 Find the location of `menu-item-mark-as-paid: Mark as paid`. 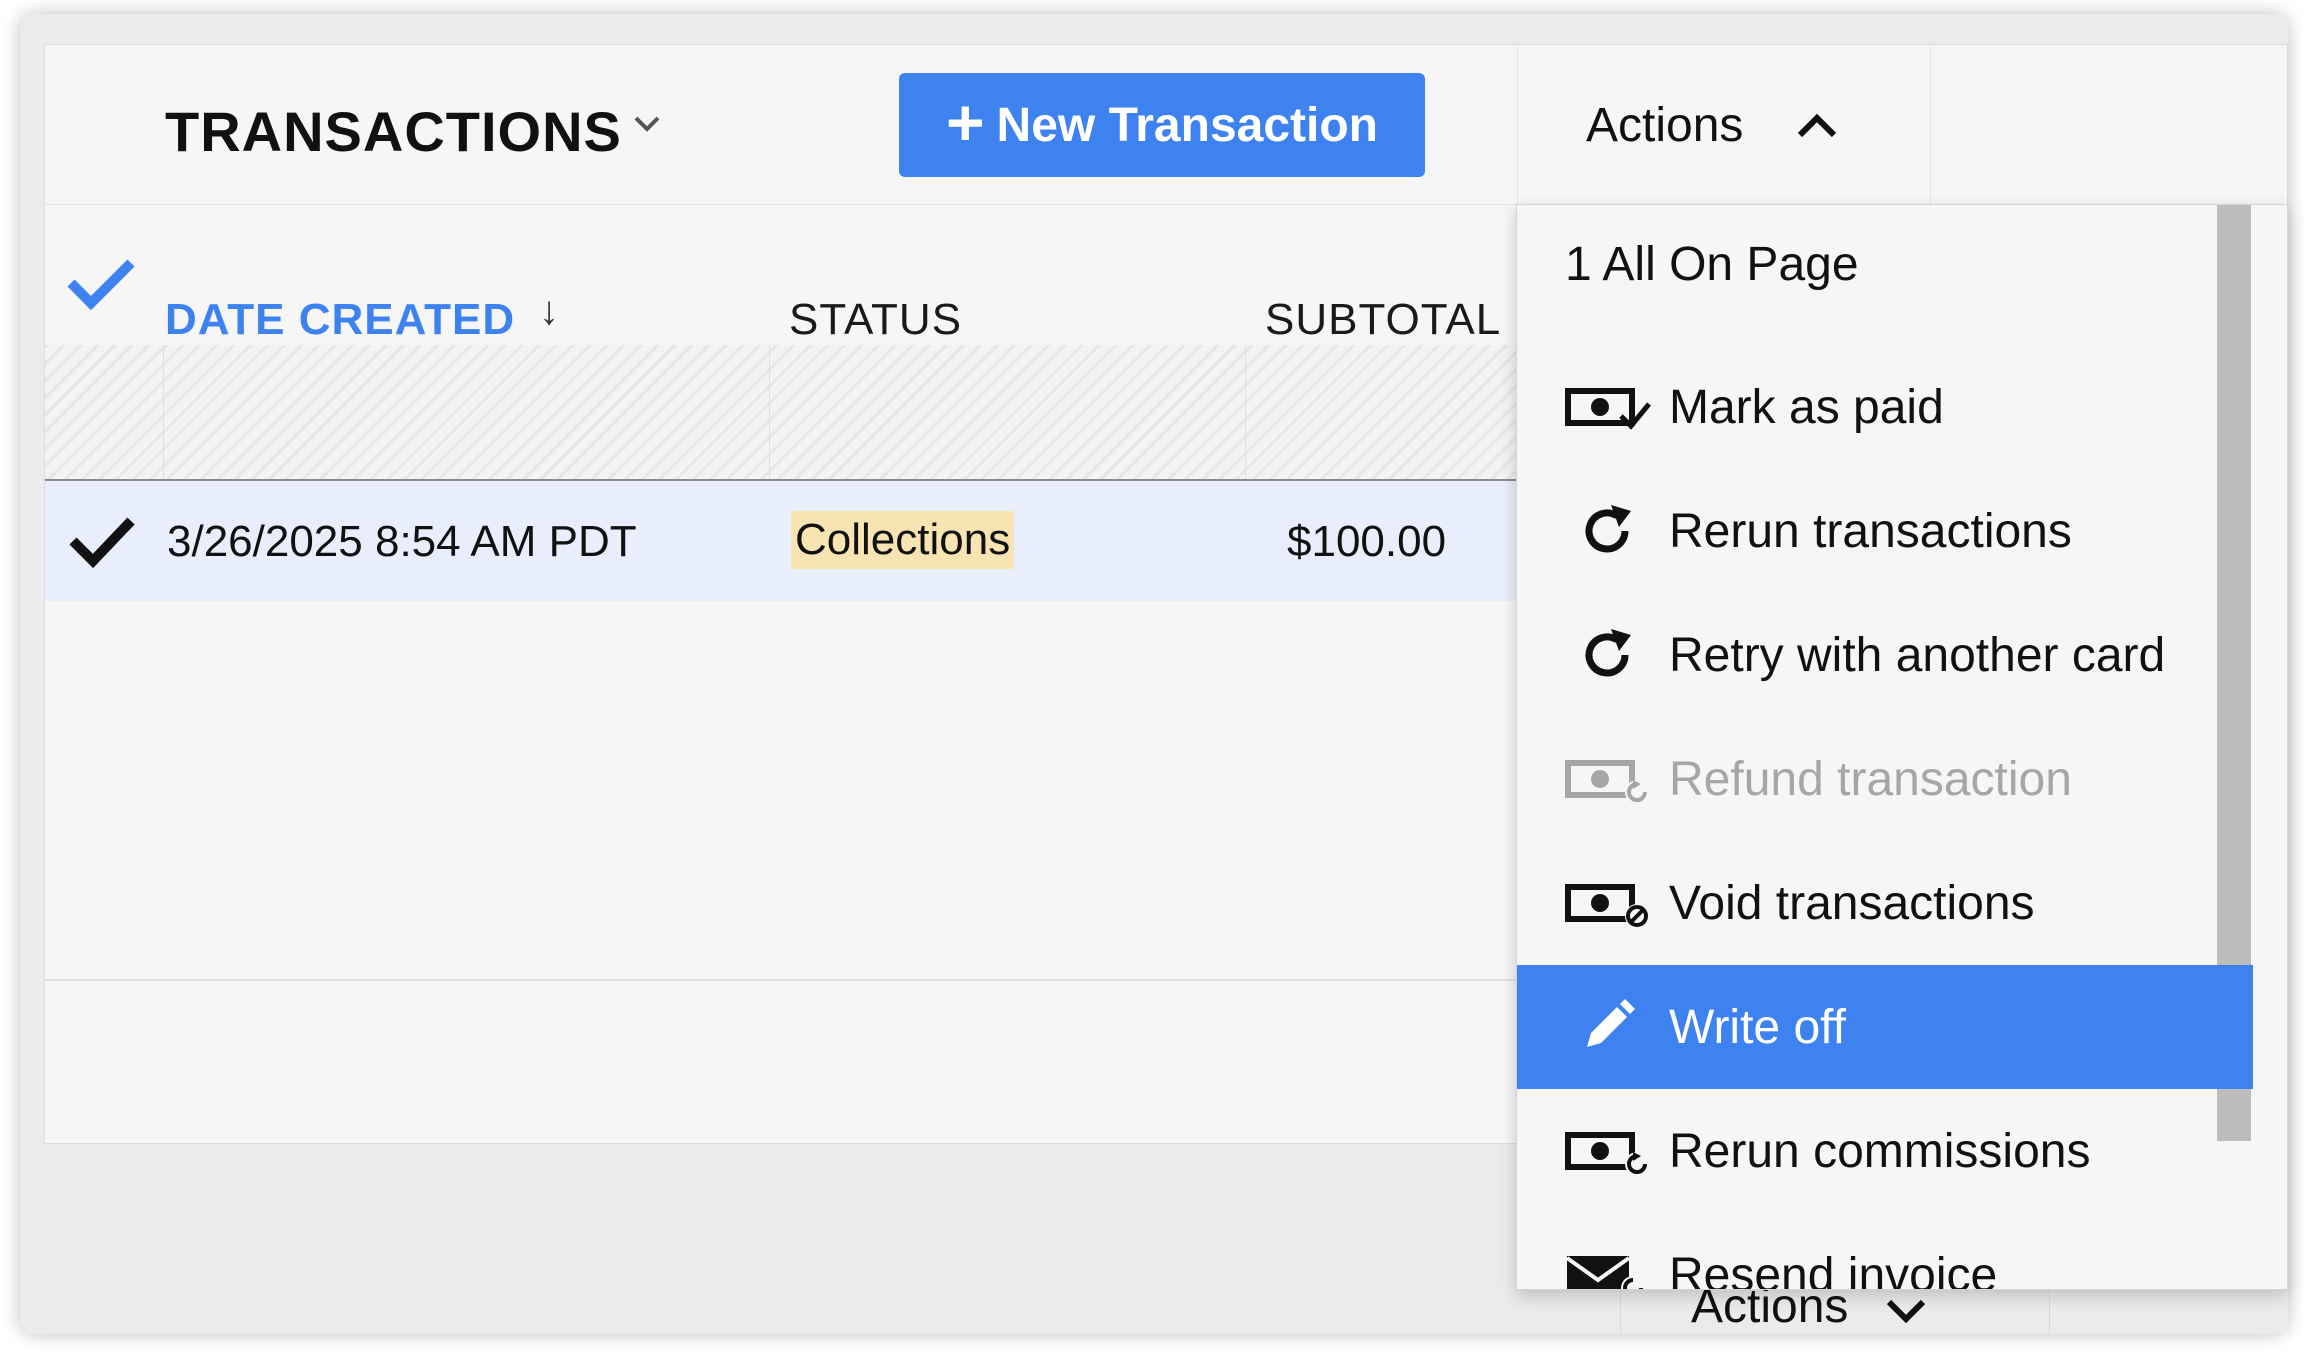

menu-item-mark-as-paid: Mark as paid is located at coordinates (1885, 407).